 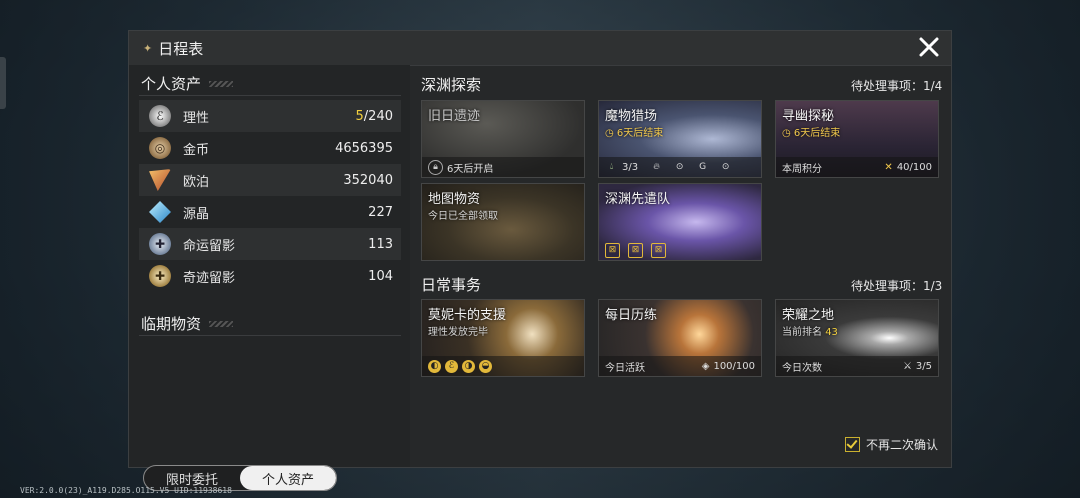 What do you see at coordinates (463, 216) in the screenshot?
I see `card-subtitle: 今日已全部领取` at bounding box center [463, 216].